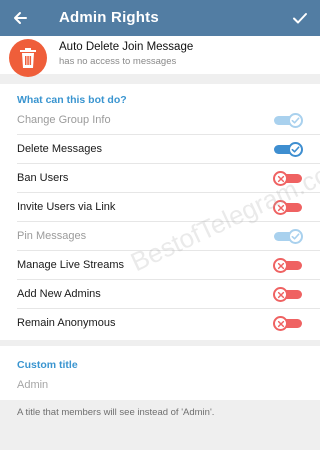 Image resolution: width=320 pixels, height=450 pixels. I want to click on permission-row-manage-live-streams: Manage Live Streams, so click(160, 265).